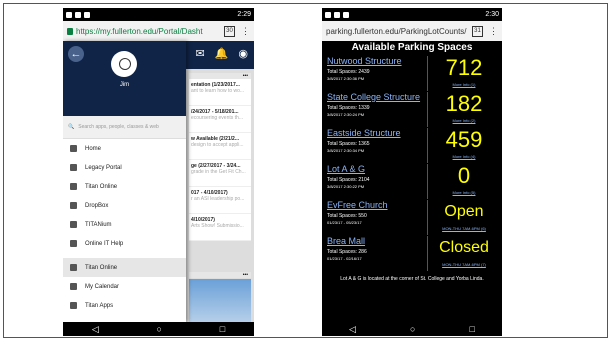 This screenshot has width=612, height=341. Describe the element at coordinates (464, 120) in the screenshot. I see `more-info-link: More Info (2)` at that location.